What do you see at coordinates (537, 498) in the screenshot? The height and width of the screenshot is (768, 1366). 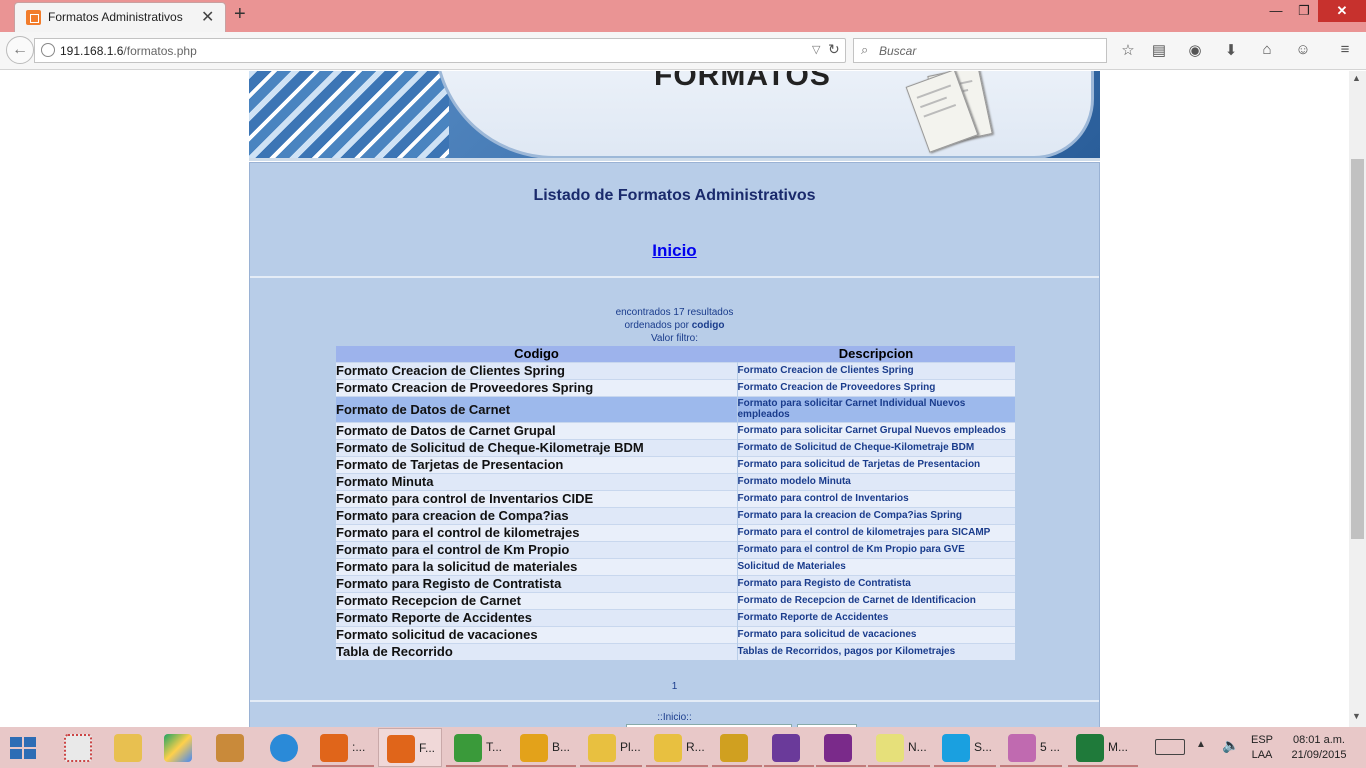 I see `cell-codigo: Formato para control de Inventarios CIDE` at bounding box center [537, 498].